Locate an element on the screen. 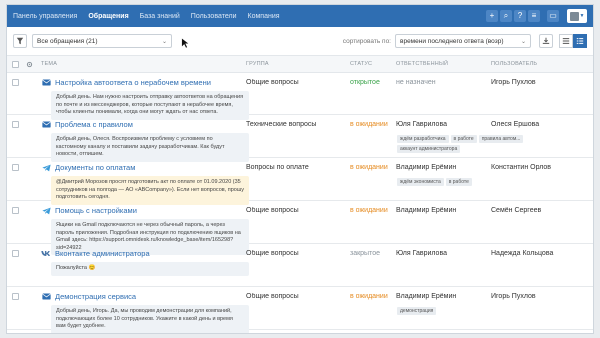  status-badge: закрытое is located at coordinates (365, 253).